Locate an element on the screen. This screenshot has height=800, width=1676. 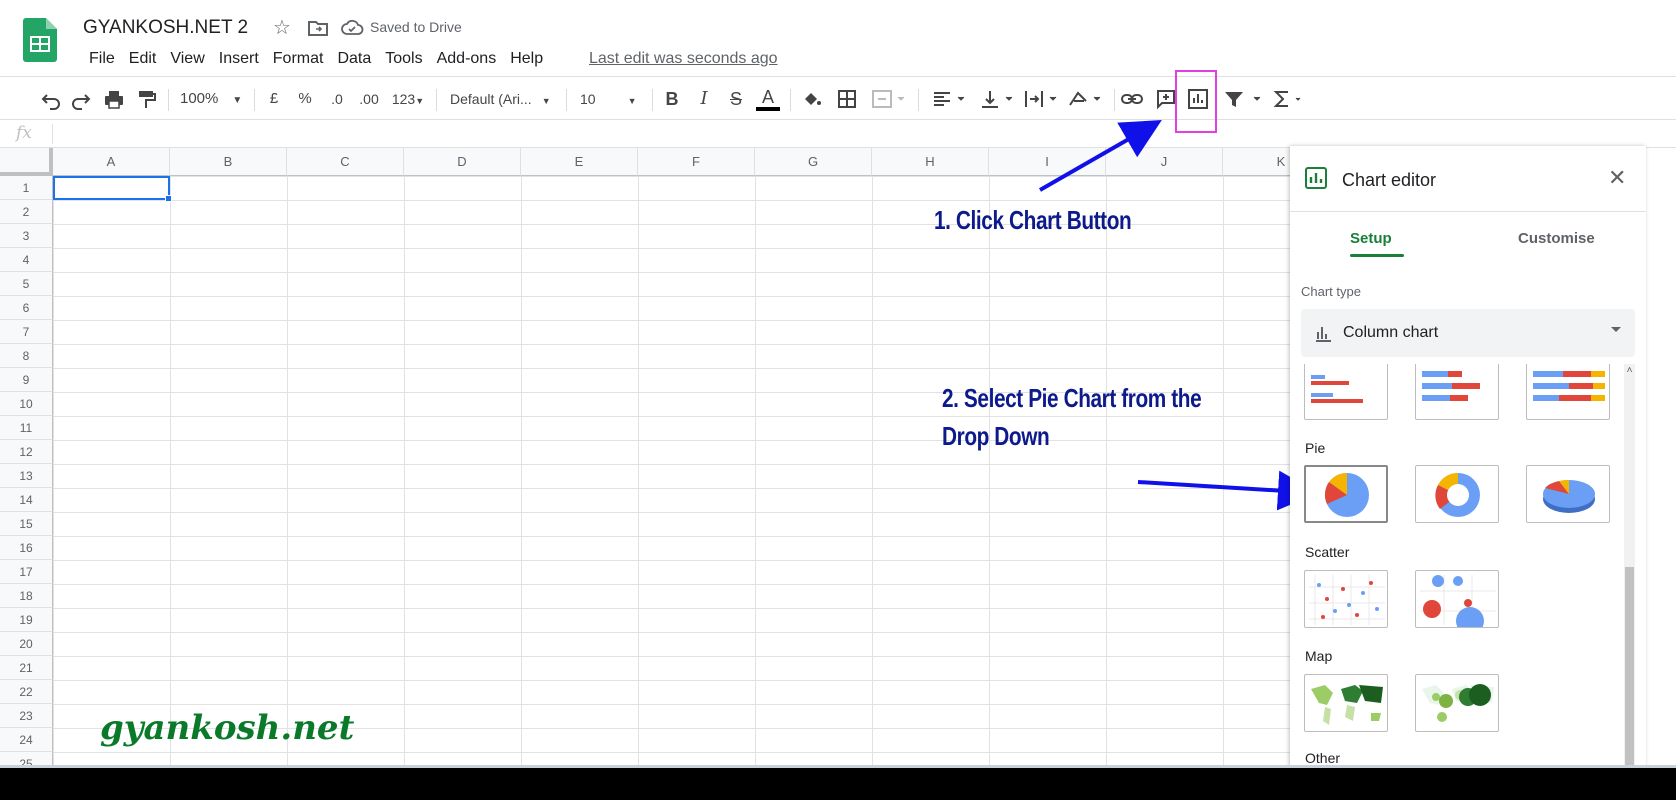
tab-customise: Customise is located at coordinates (1556, 238).